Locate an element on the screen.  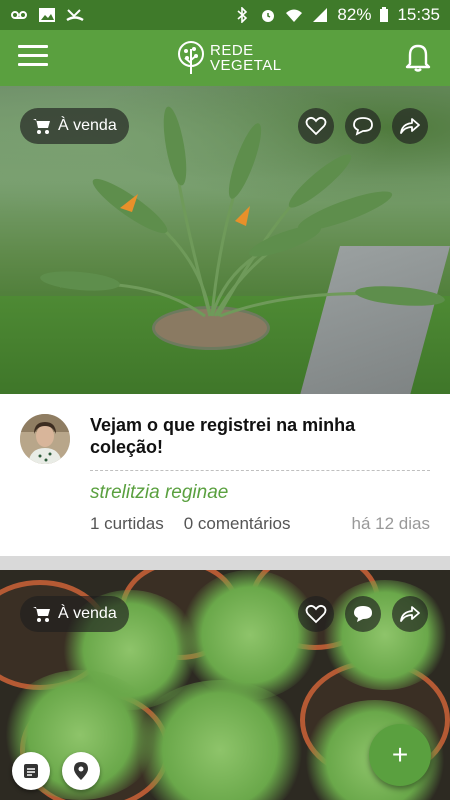
divider is located at coordinates (260, 470).